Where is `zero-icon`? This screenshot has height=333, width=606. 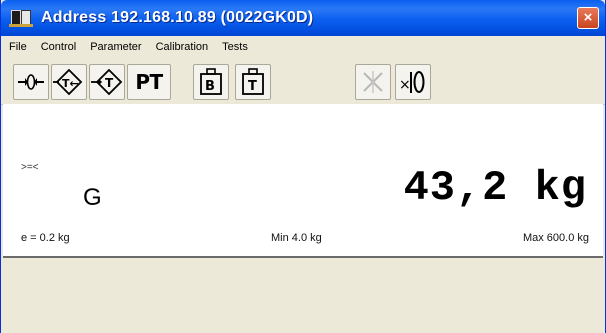 zero-icon is located at coordinates (31, 82).